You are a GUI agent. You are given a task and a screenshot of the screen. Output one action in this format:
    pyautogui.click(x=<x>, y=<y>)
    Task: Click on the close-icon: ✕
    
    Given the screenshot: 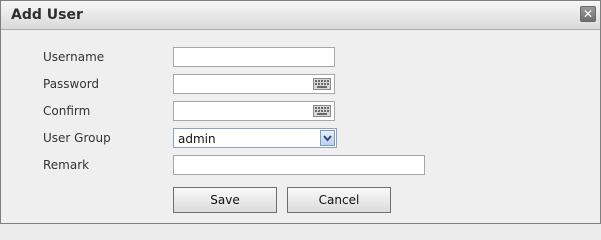 What is the action you would take?
    pyautogui.click(x=588, y=14)
    